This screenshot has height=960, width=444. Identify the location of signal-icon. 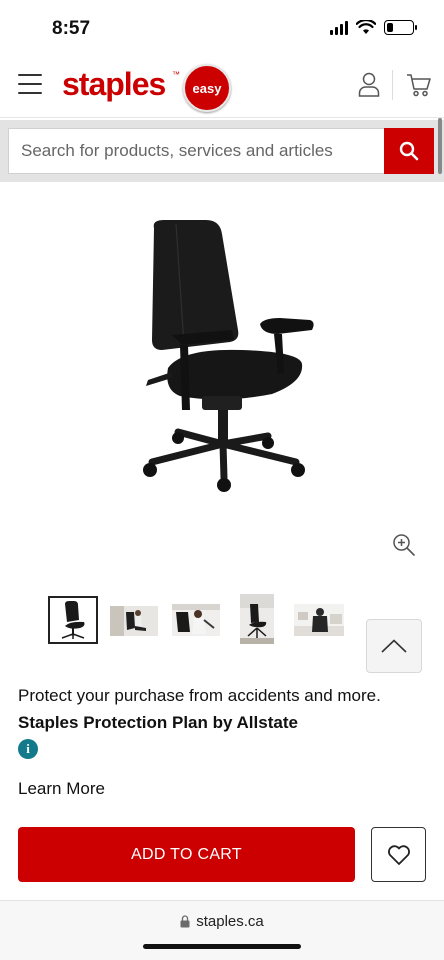
(339, 27).